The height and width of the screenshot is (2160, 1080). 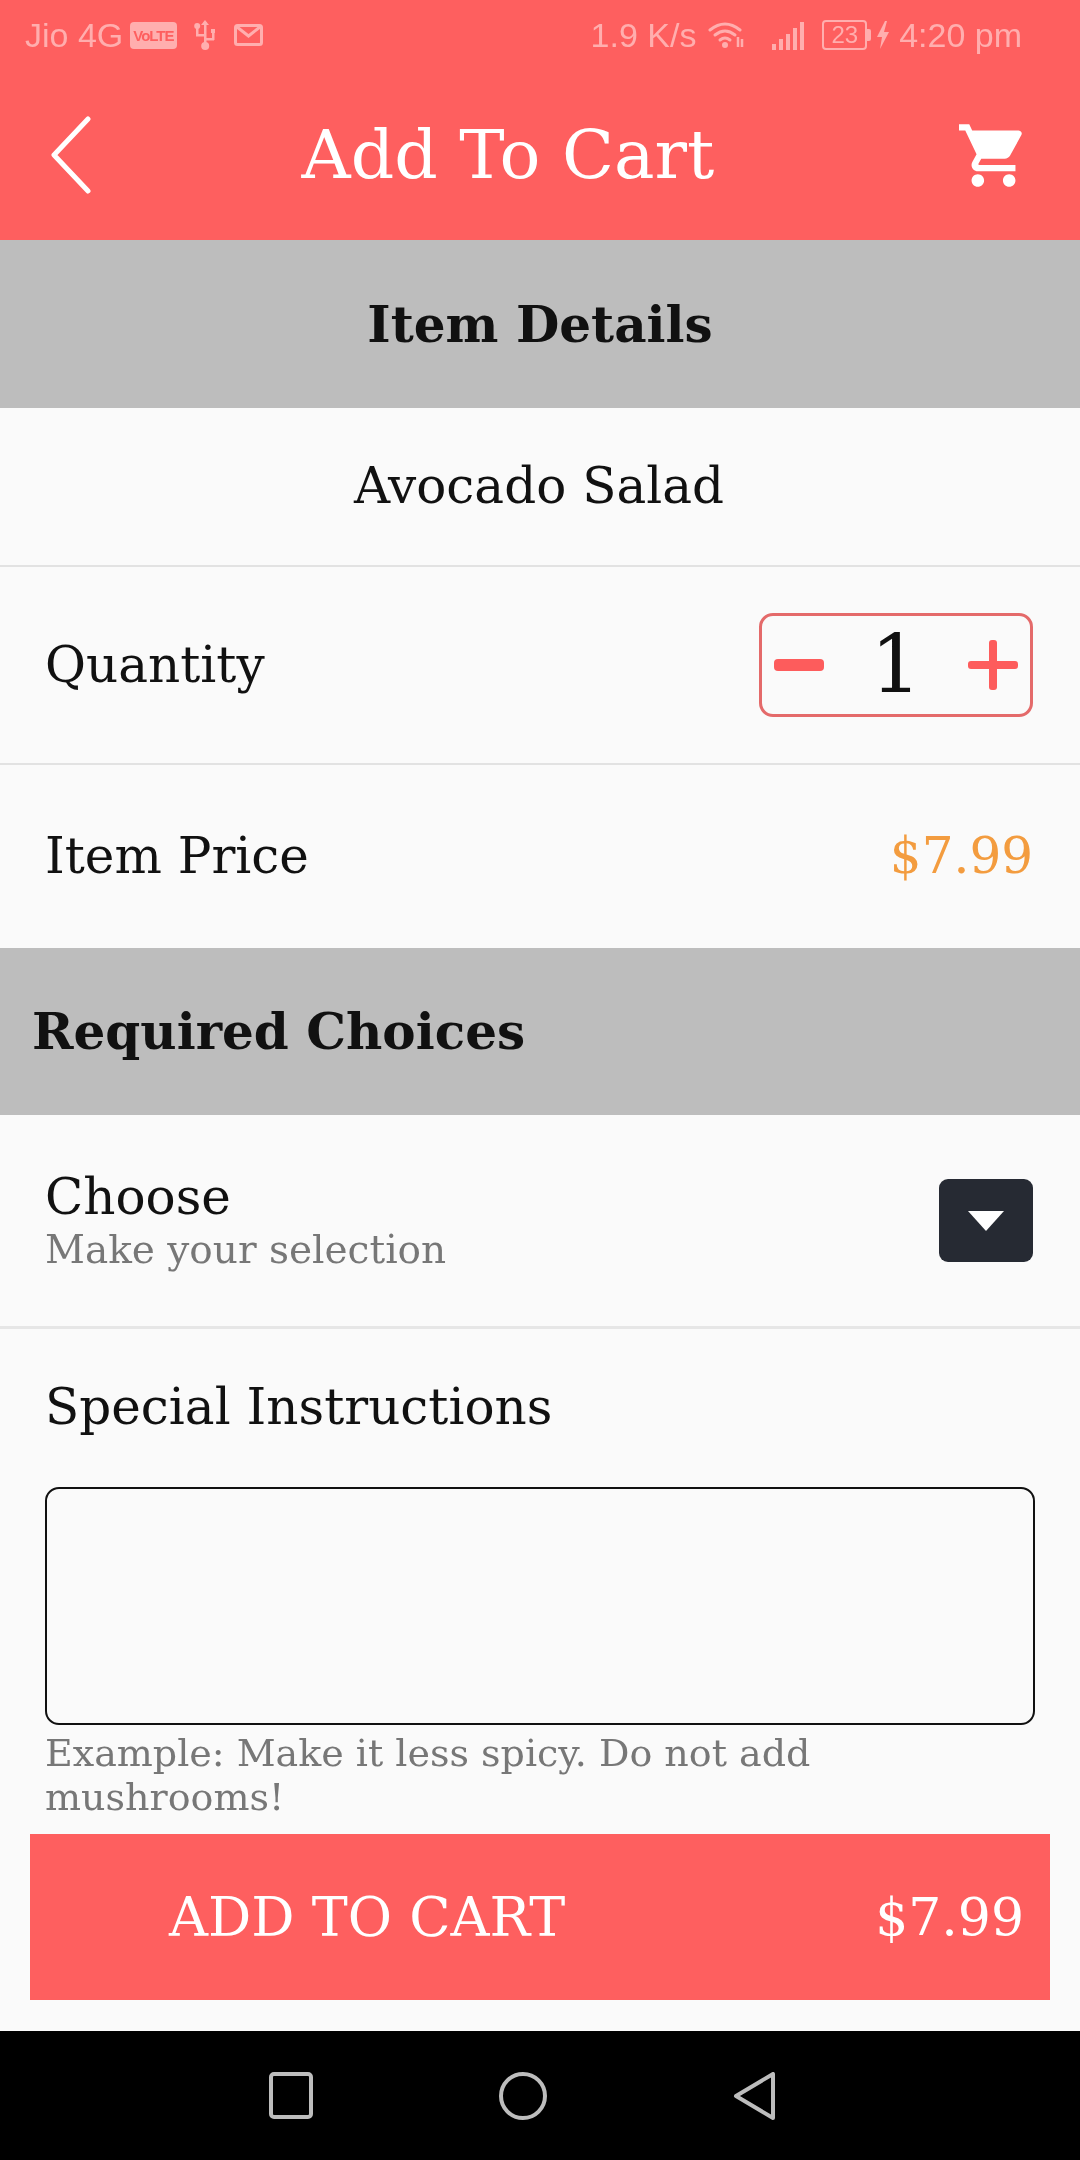 What do you see at coordinates (204, 35) in the screenshot?
I see `usb-icon` at bounding box center [204, 35].